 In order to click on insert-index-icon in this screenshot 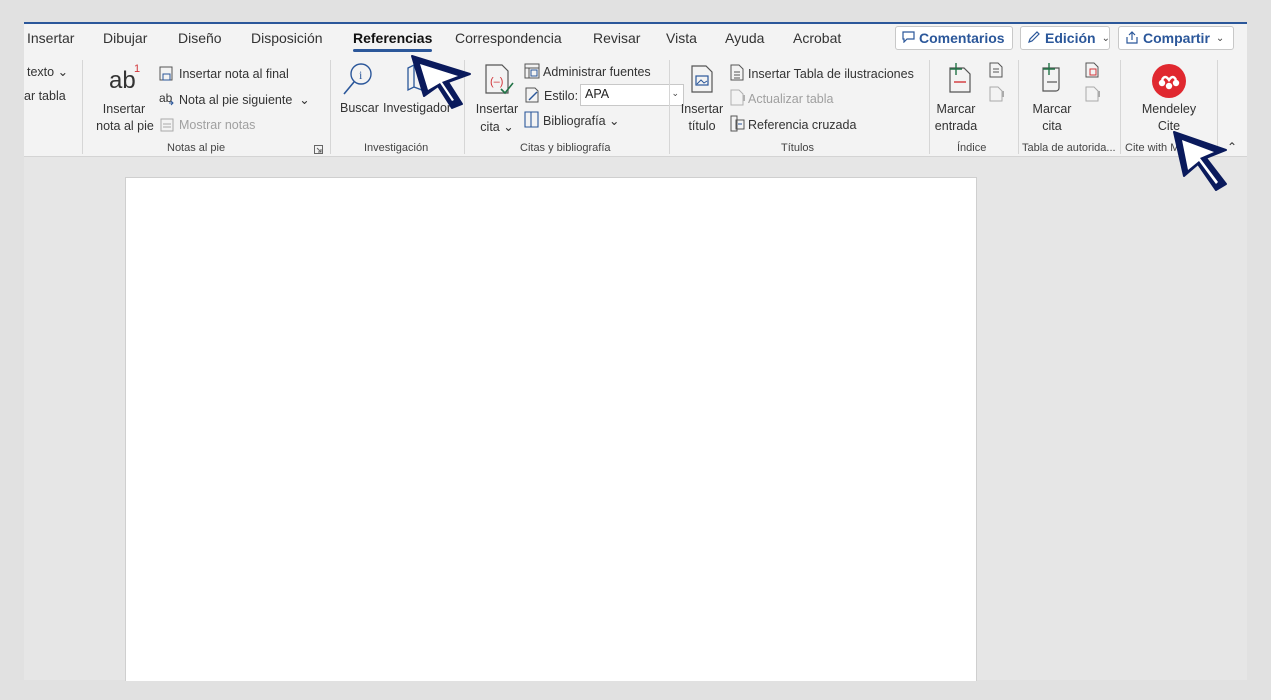, I will do `click(996, 70)`.